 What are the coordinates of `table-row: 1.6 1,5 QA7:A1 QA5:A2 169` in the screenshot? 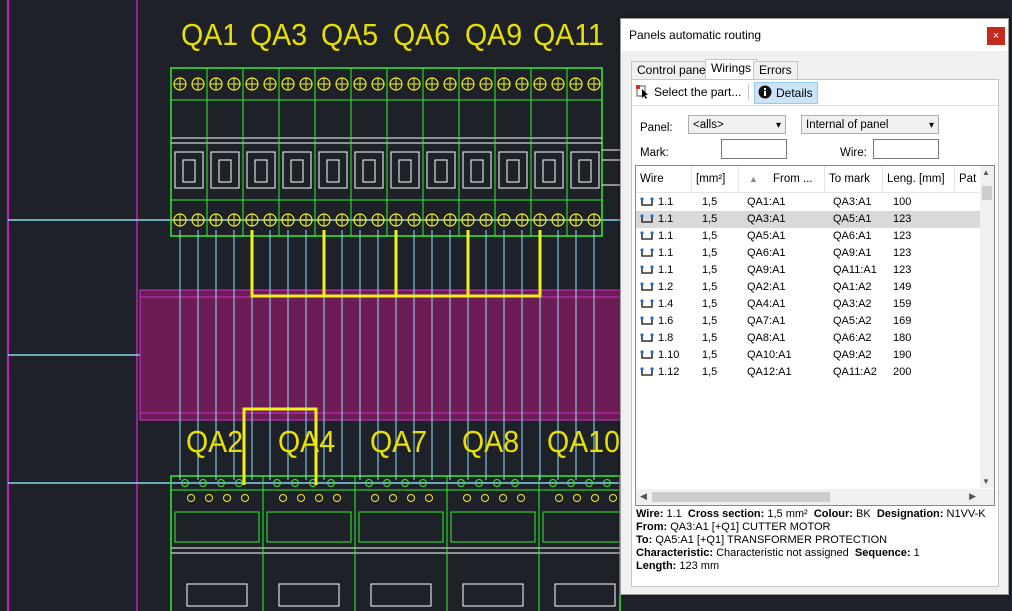 It's located at (808, 321).